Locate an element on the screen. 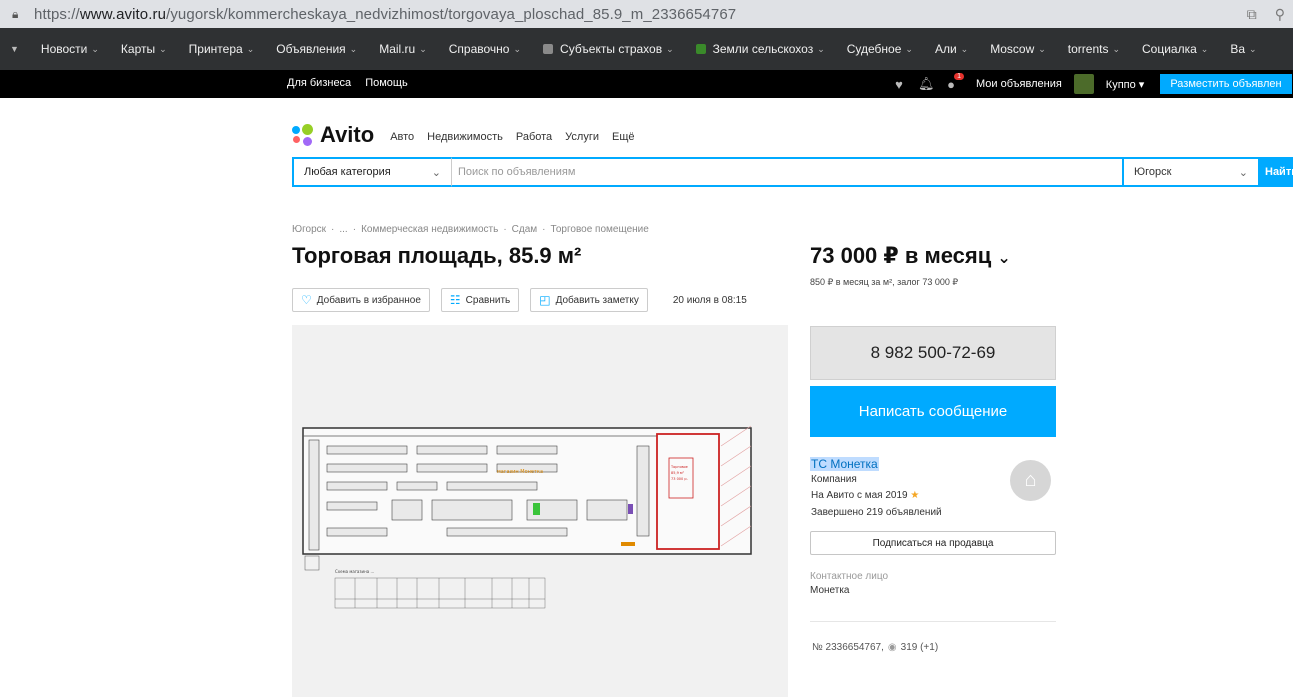 The width and height of the screenshot is (1293, 697). bookmark-label: Карты is located at coordinates (138, 49).